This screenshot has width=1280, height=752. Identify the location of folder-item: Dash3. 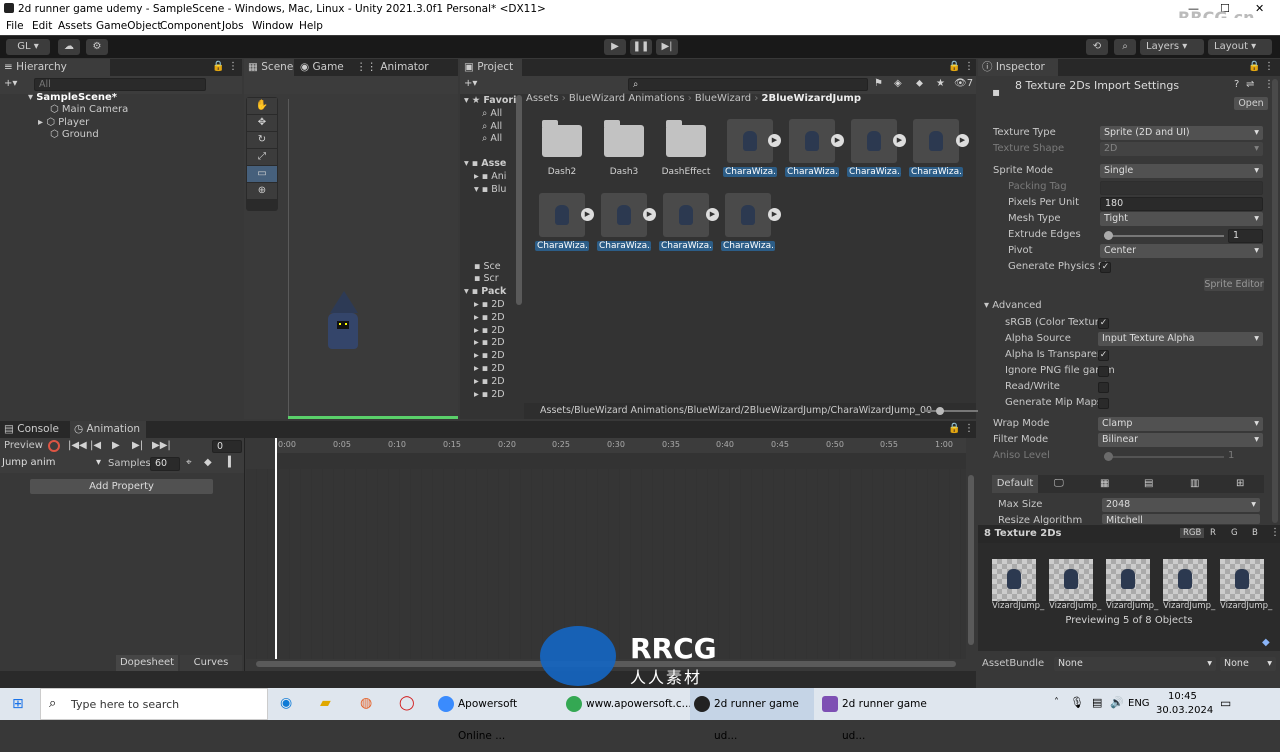
(624, 148).